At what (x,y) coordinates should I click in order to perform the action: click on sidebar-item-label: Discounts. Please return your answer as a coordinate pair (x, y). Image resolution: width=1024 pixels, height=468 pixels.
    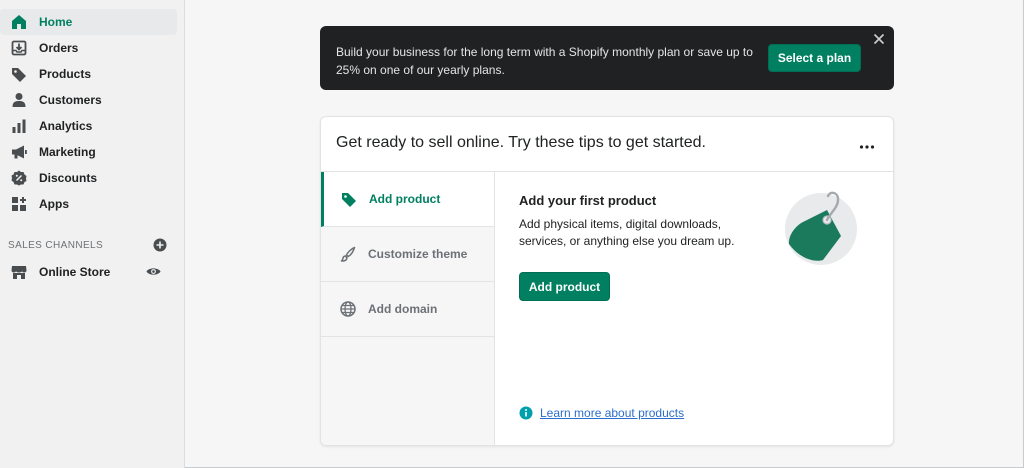
    Looking at the image, I should click on (68, 178).